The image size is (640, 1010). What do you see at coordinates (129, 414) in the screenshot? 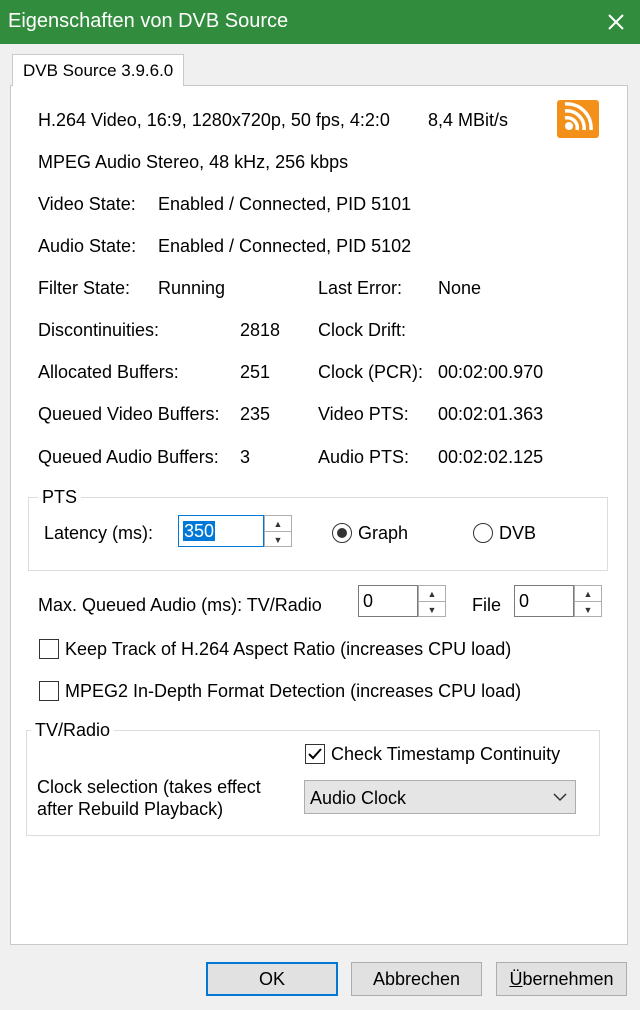
I see `queued-video-label: Queued Video Buffers:` at bounding box center [129, 414].